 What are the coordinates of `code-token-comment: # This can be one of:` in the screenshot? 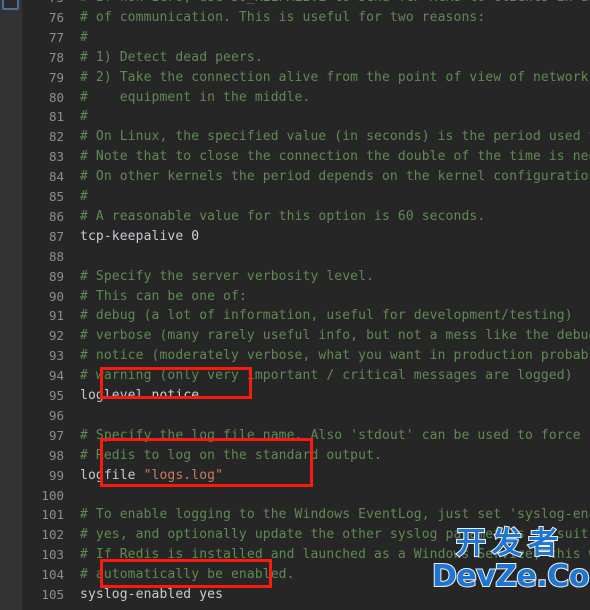 It's located at (163, 296).